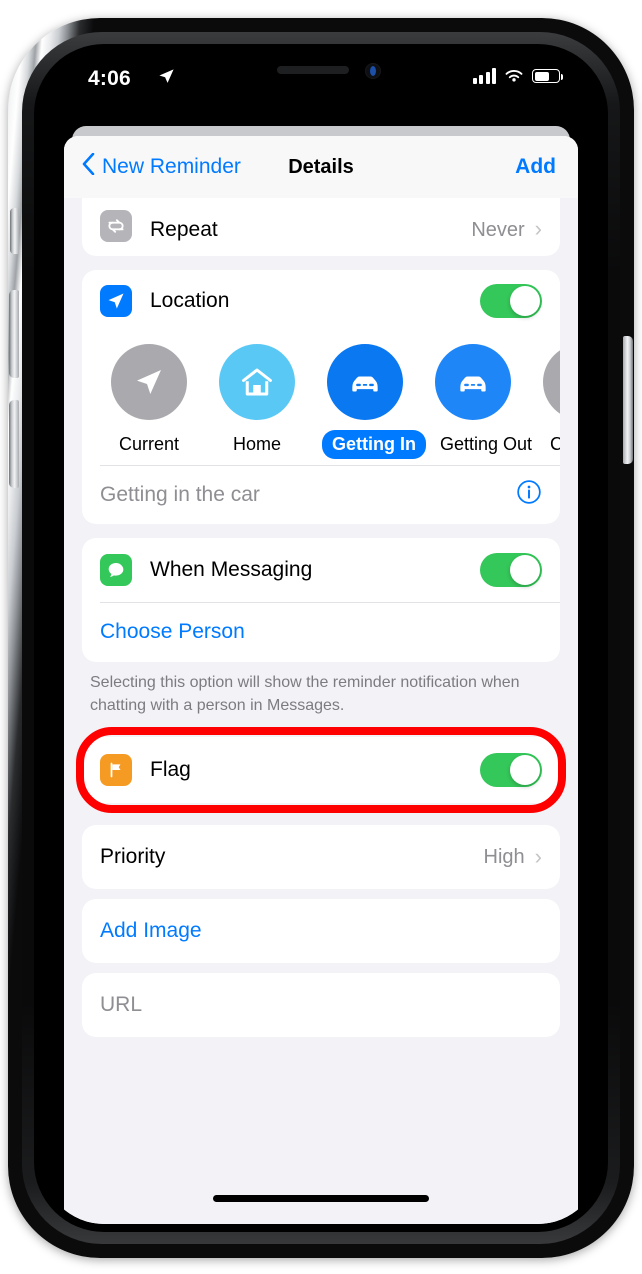 Image resolution: width=642 pixels, height=1274 pixels. Describe the element at coordinates (321, 570) in the screenshot. I see `when-messaging-row: When Messaging` at that location.